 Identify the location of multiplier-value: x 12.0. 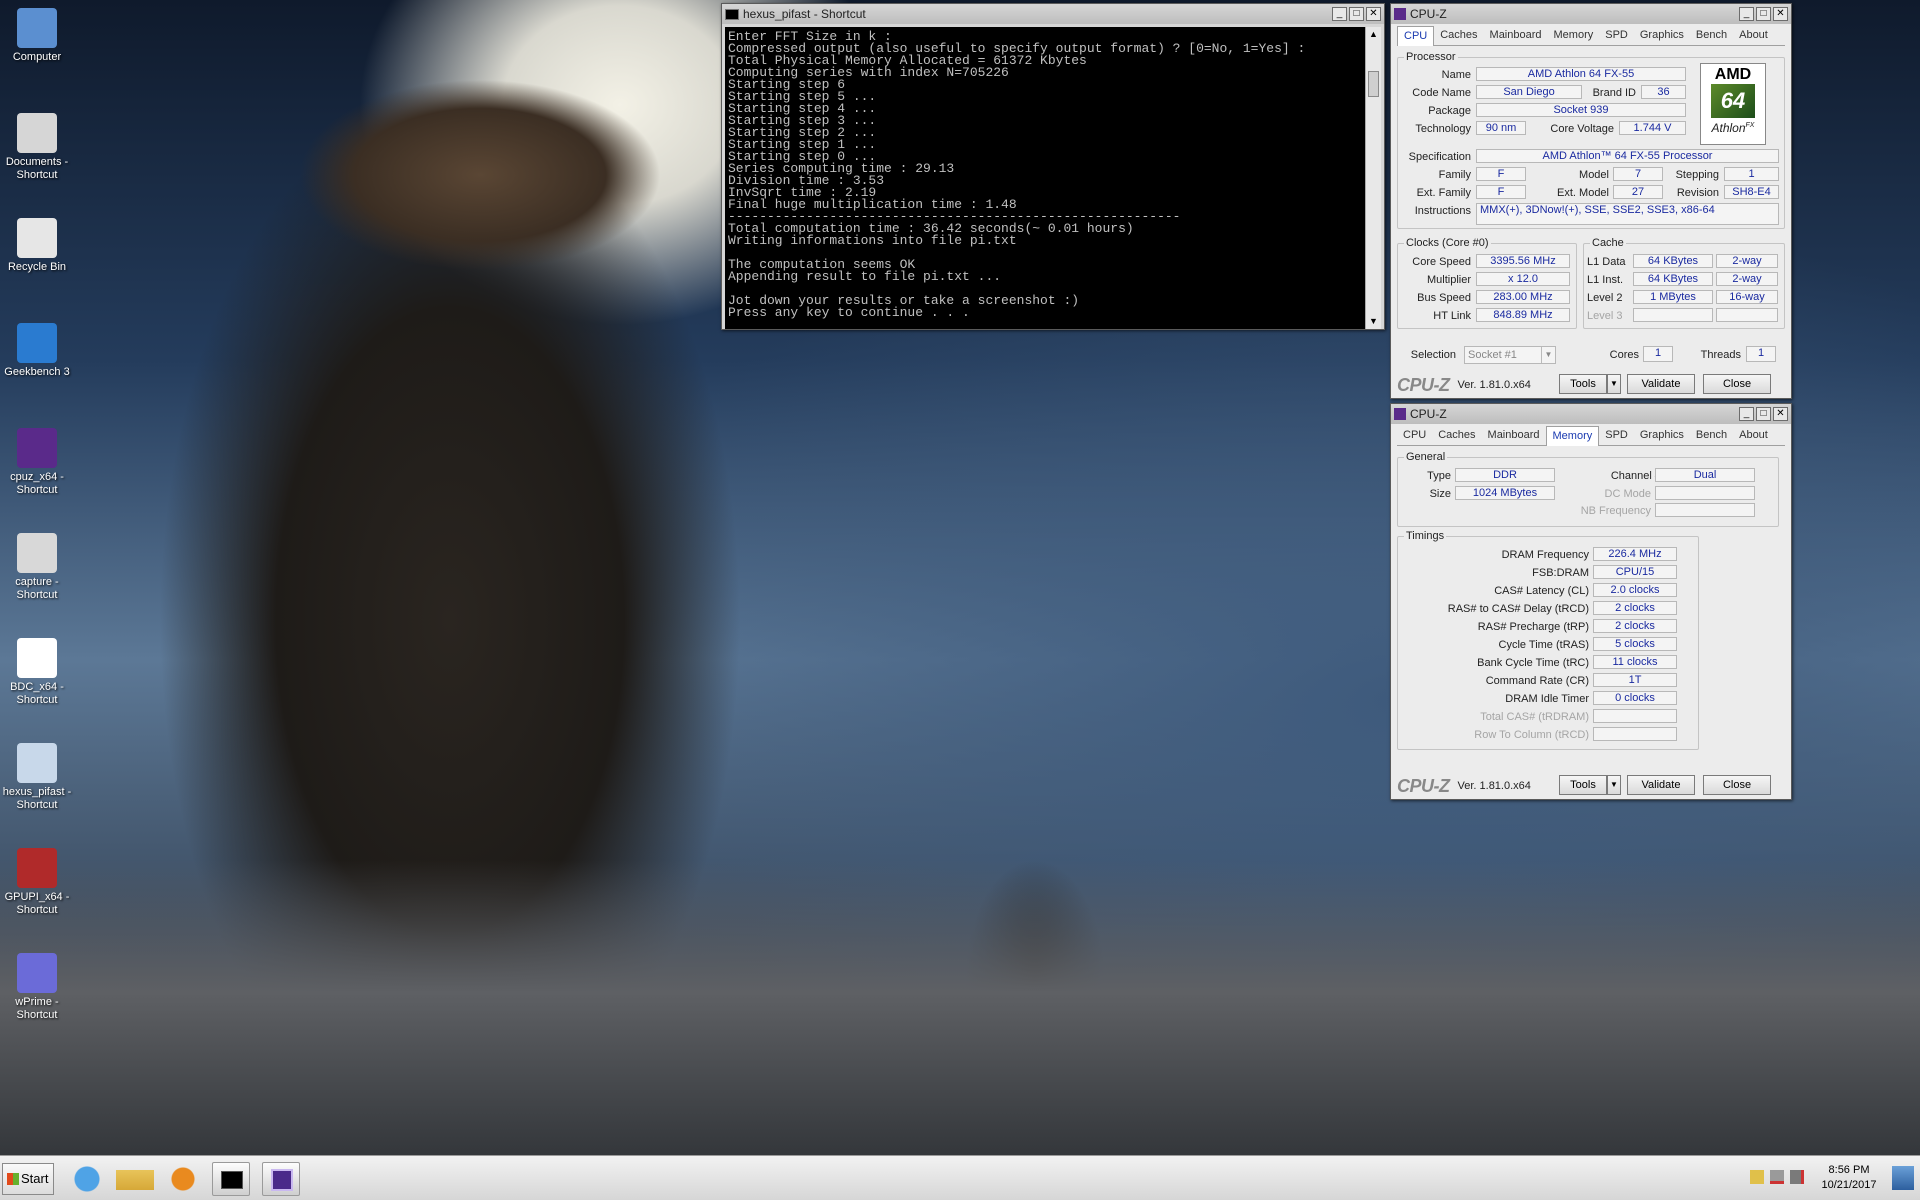
(1523, 279).